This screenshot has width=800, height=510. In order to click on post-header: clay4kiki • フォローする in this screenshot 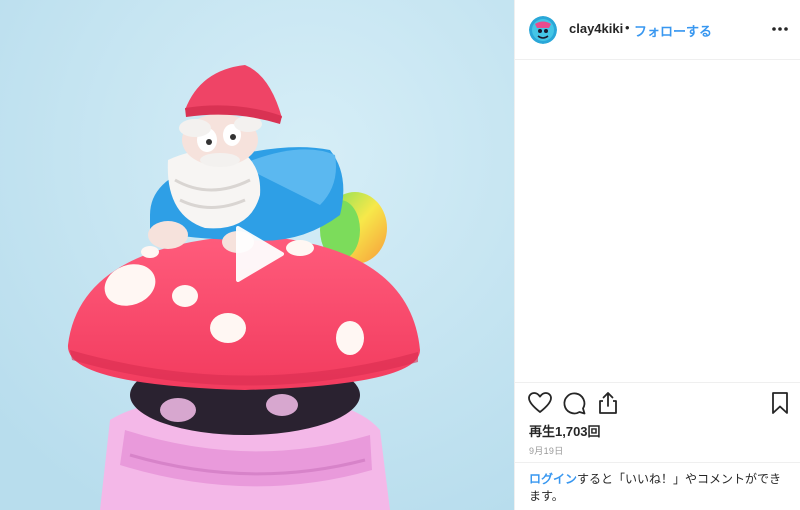, I will do `click(657, 30)`.